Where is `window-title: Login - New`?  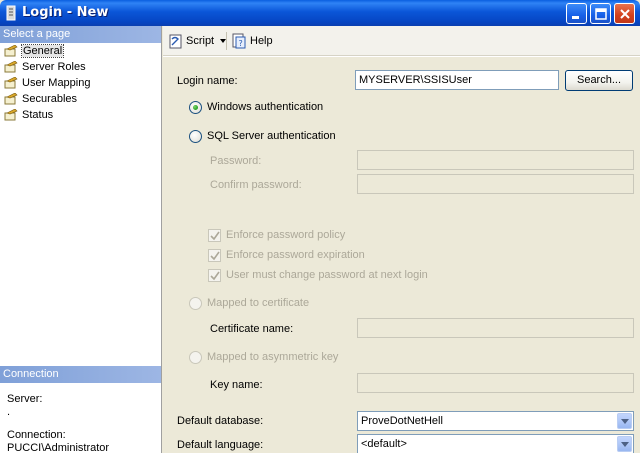
window-title: Login - New is located at coordinates (65, 12).